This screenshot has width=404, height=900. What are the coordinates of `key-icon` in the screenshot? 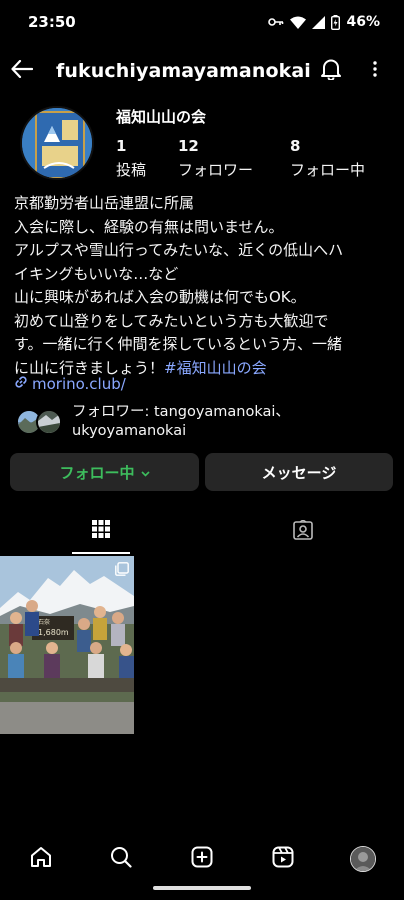 It's located at (276, 22).